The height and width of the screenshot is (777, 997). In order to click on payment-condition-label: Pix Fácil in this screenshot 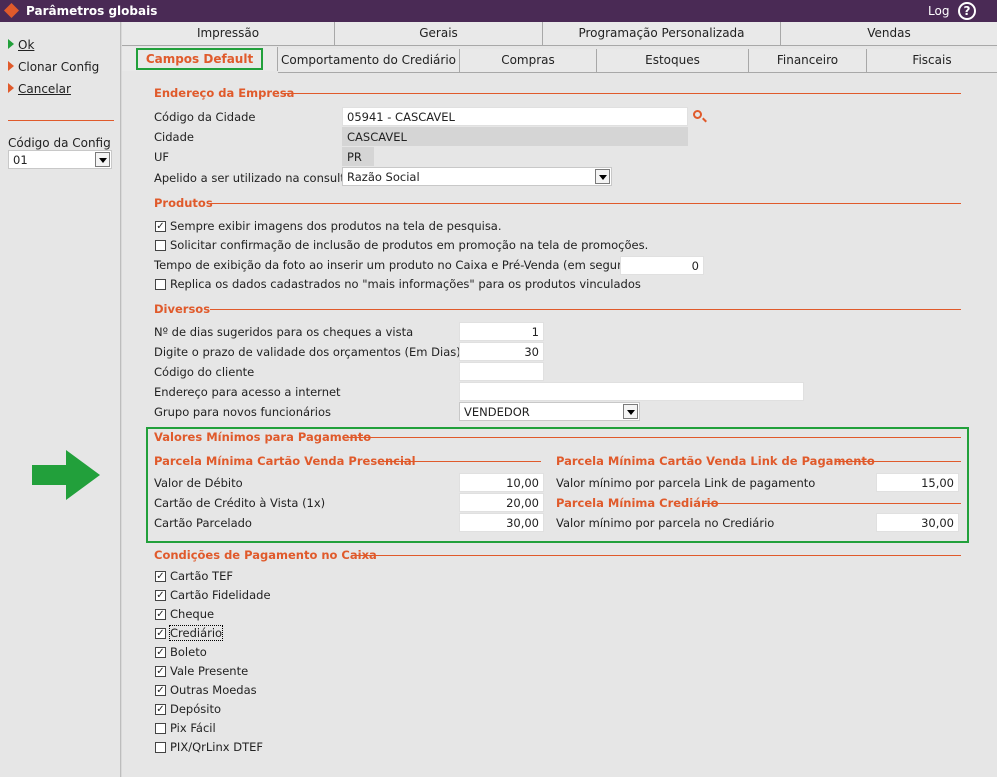, I will do `click(193, 728)`.